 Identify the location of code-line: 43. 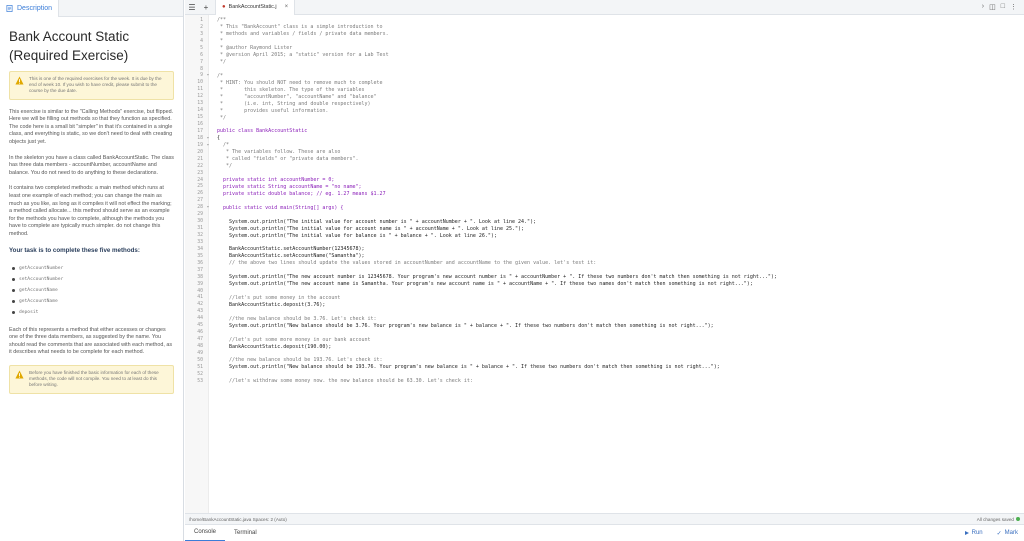
(604, 311).